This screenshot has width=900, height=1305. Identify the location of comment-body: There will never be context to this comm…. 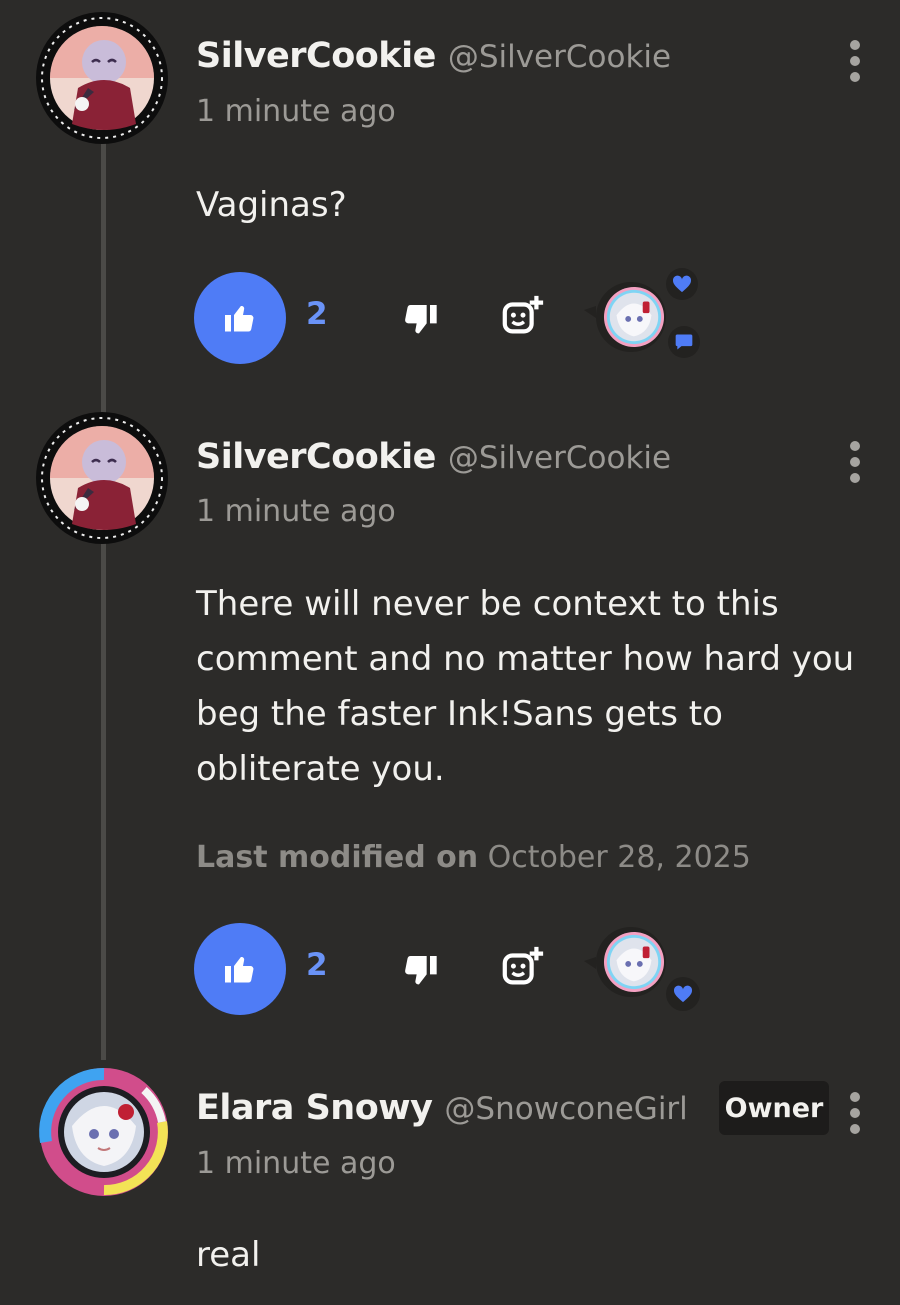
(525, 686).